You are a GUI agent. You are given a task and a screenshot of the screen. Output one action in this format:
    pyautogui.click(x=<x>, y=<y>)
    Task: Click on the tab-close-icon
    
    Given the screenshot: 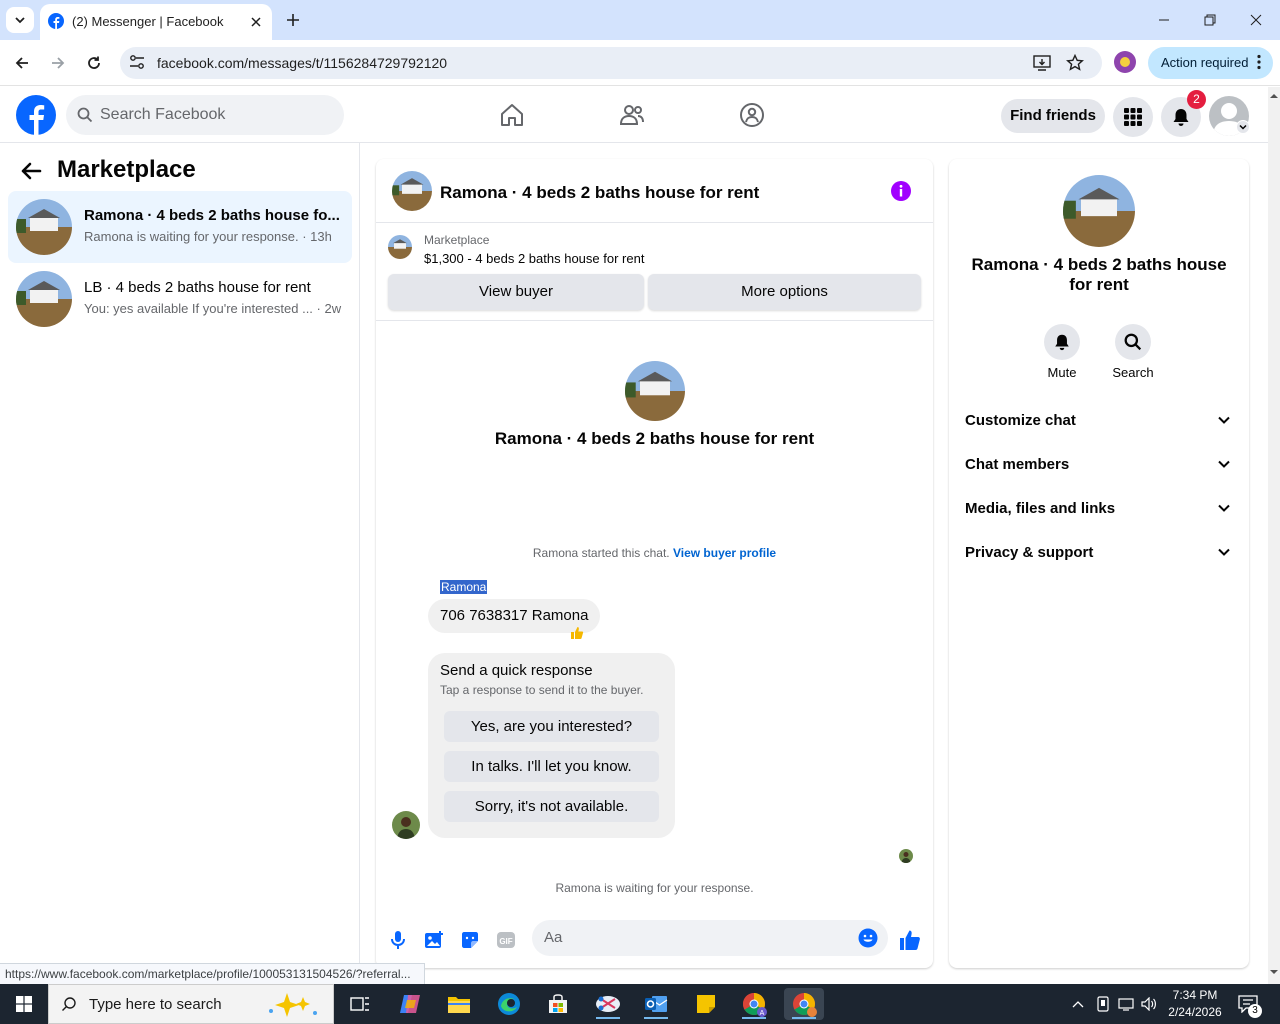 What is the action you would take?
    pyautogui.click(x=256, y=22)
    